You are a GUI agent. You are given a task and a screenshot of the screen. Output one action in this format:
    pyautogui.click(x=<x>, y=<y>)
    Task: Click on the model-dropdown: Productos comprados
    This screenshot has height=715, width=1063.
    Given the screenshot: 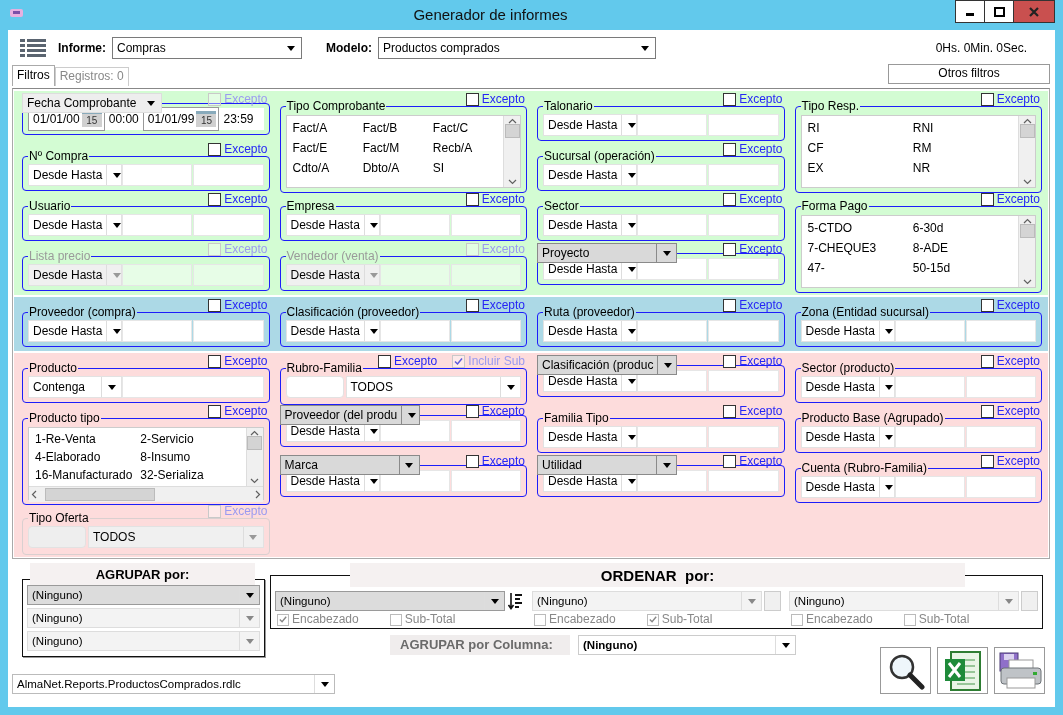 What is the action you would take?
    pyautogui.click(x=517, y=48)
    